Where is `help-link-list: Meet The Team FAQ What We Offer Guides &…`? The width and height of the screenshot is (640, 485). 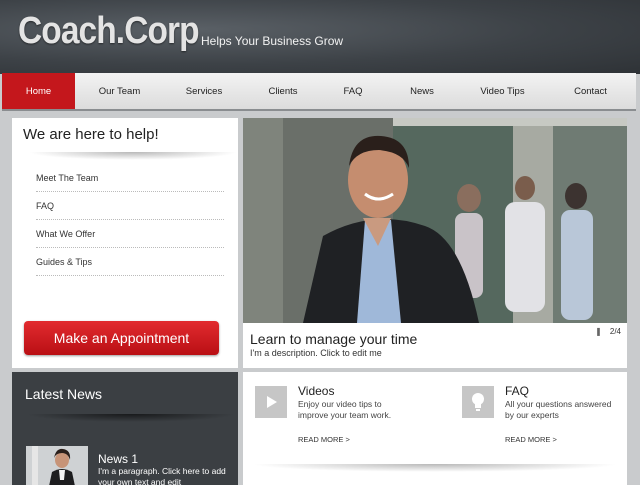 help-link-list: Meet The Team FAQ What We Offer Guides &… is located at coordinates (130, 220).